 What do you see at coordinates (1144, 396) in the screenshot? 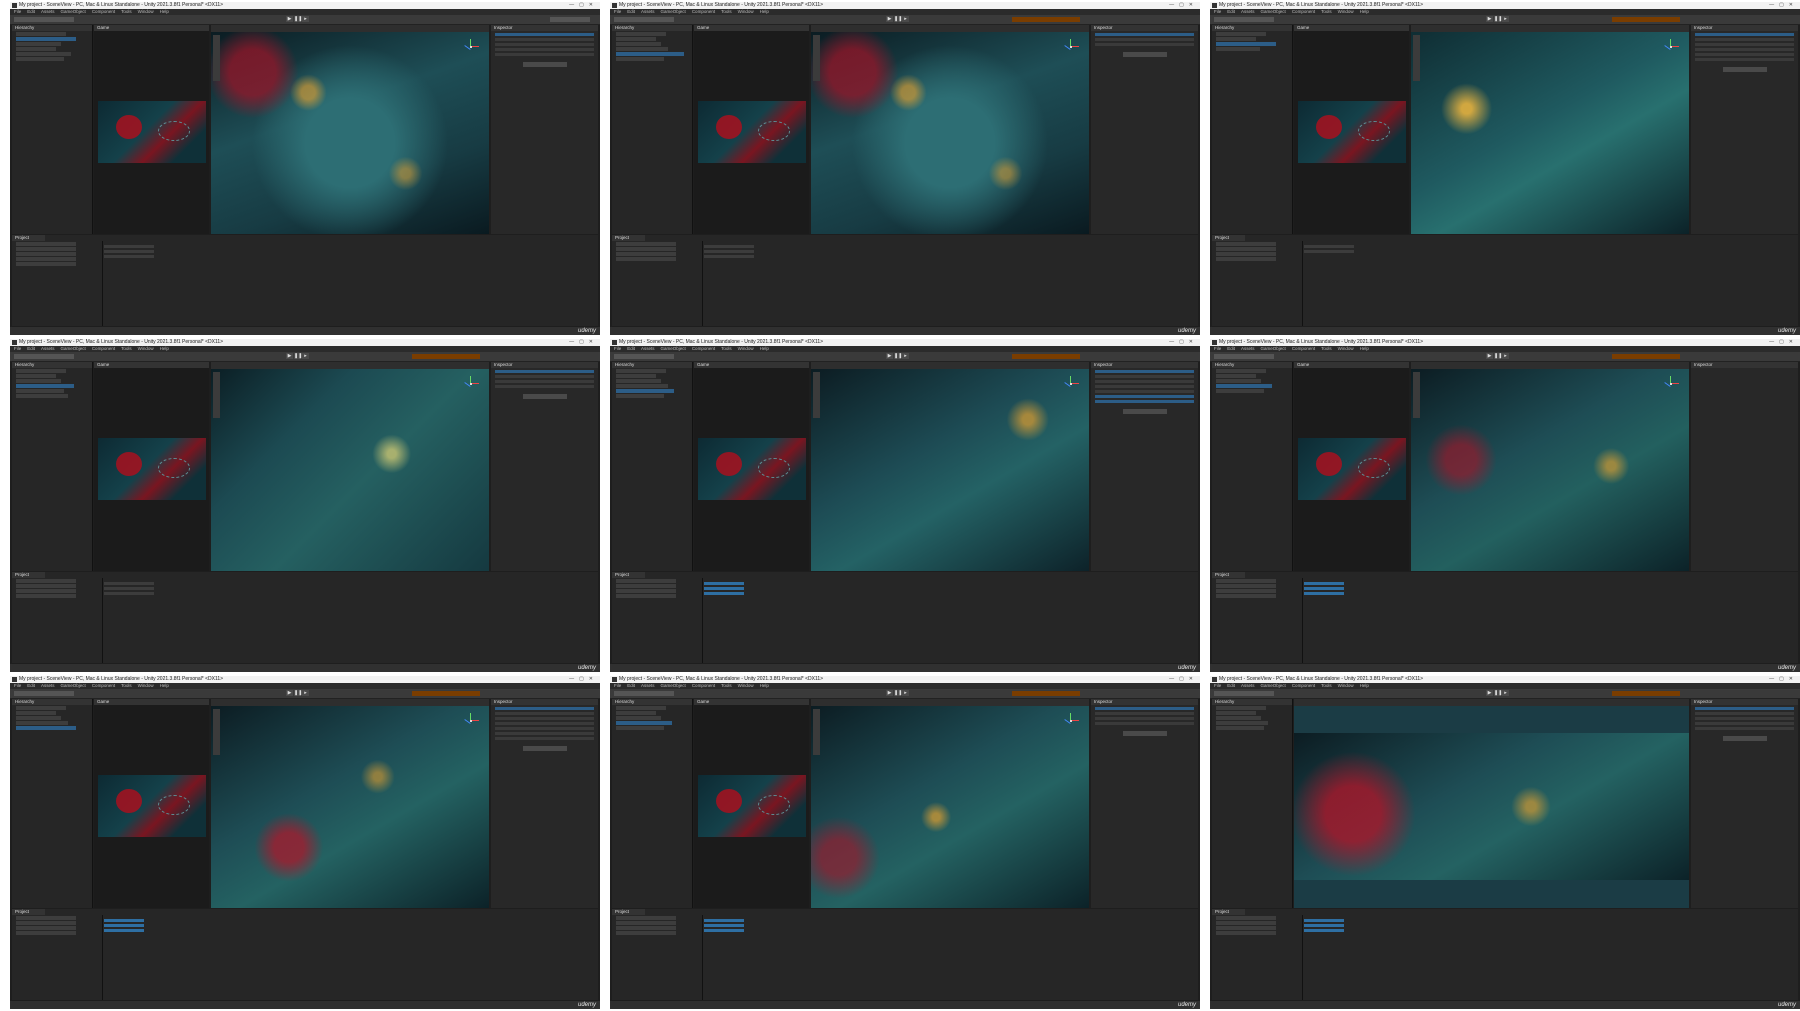
I see `inspector-field-selected` at bounding box center [1144, 396].